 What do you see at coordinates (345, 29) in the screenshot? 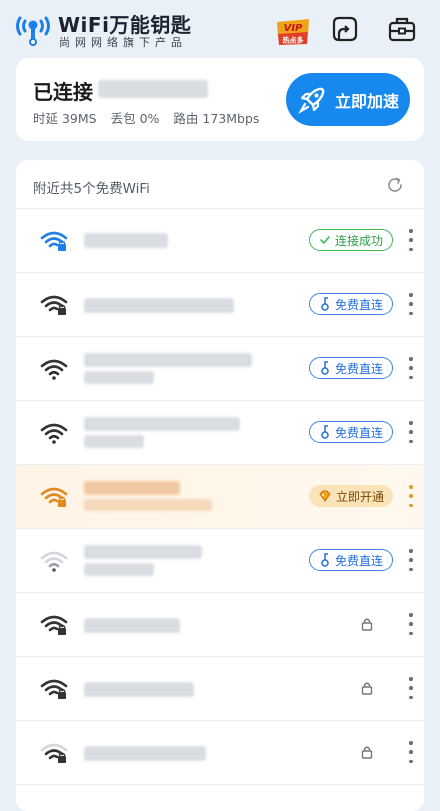
I see `scan-icon` at bounding box center [345, 29].